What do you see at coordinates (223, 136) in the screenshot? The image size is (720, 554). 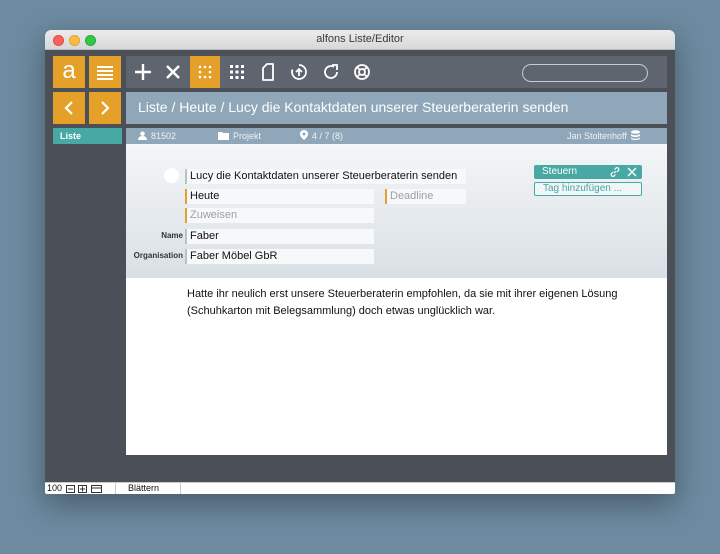 I see `folder-icon` at bounding box center [223, 136].